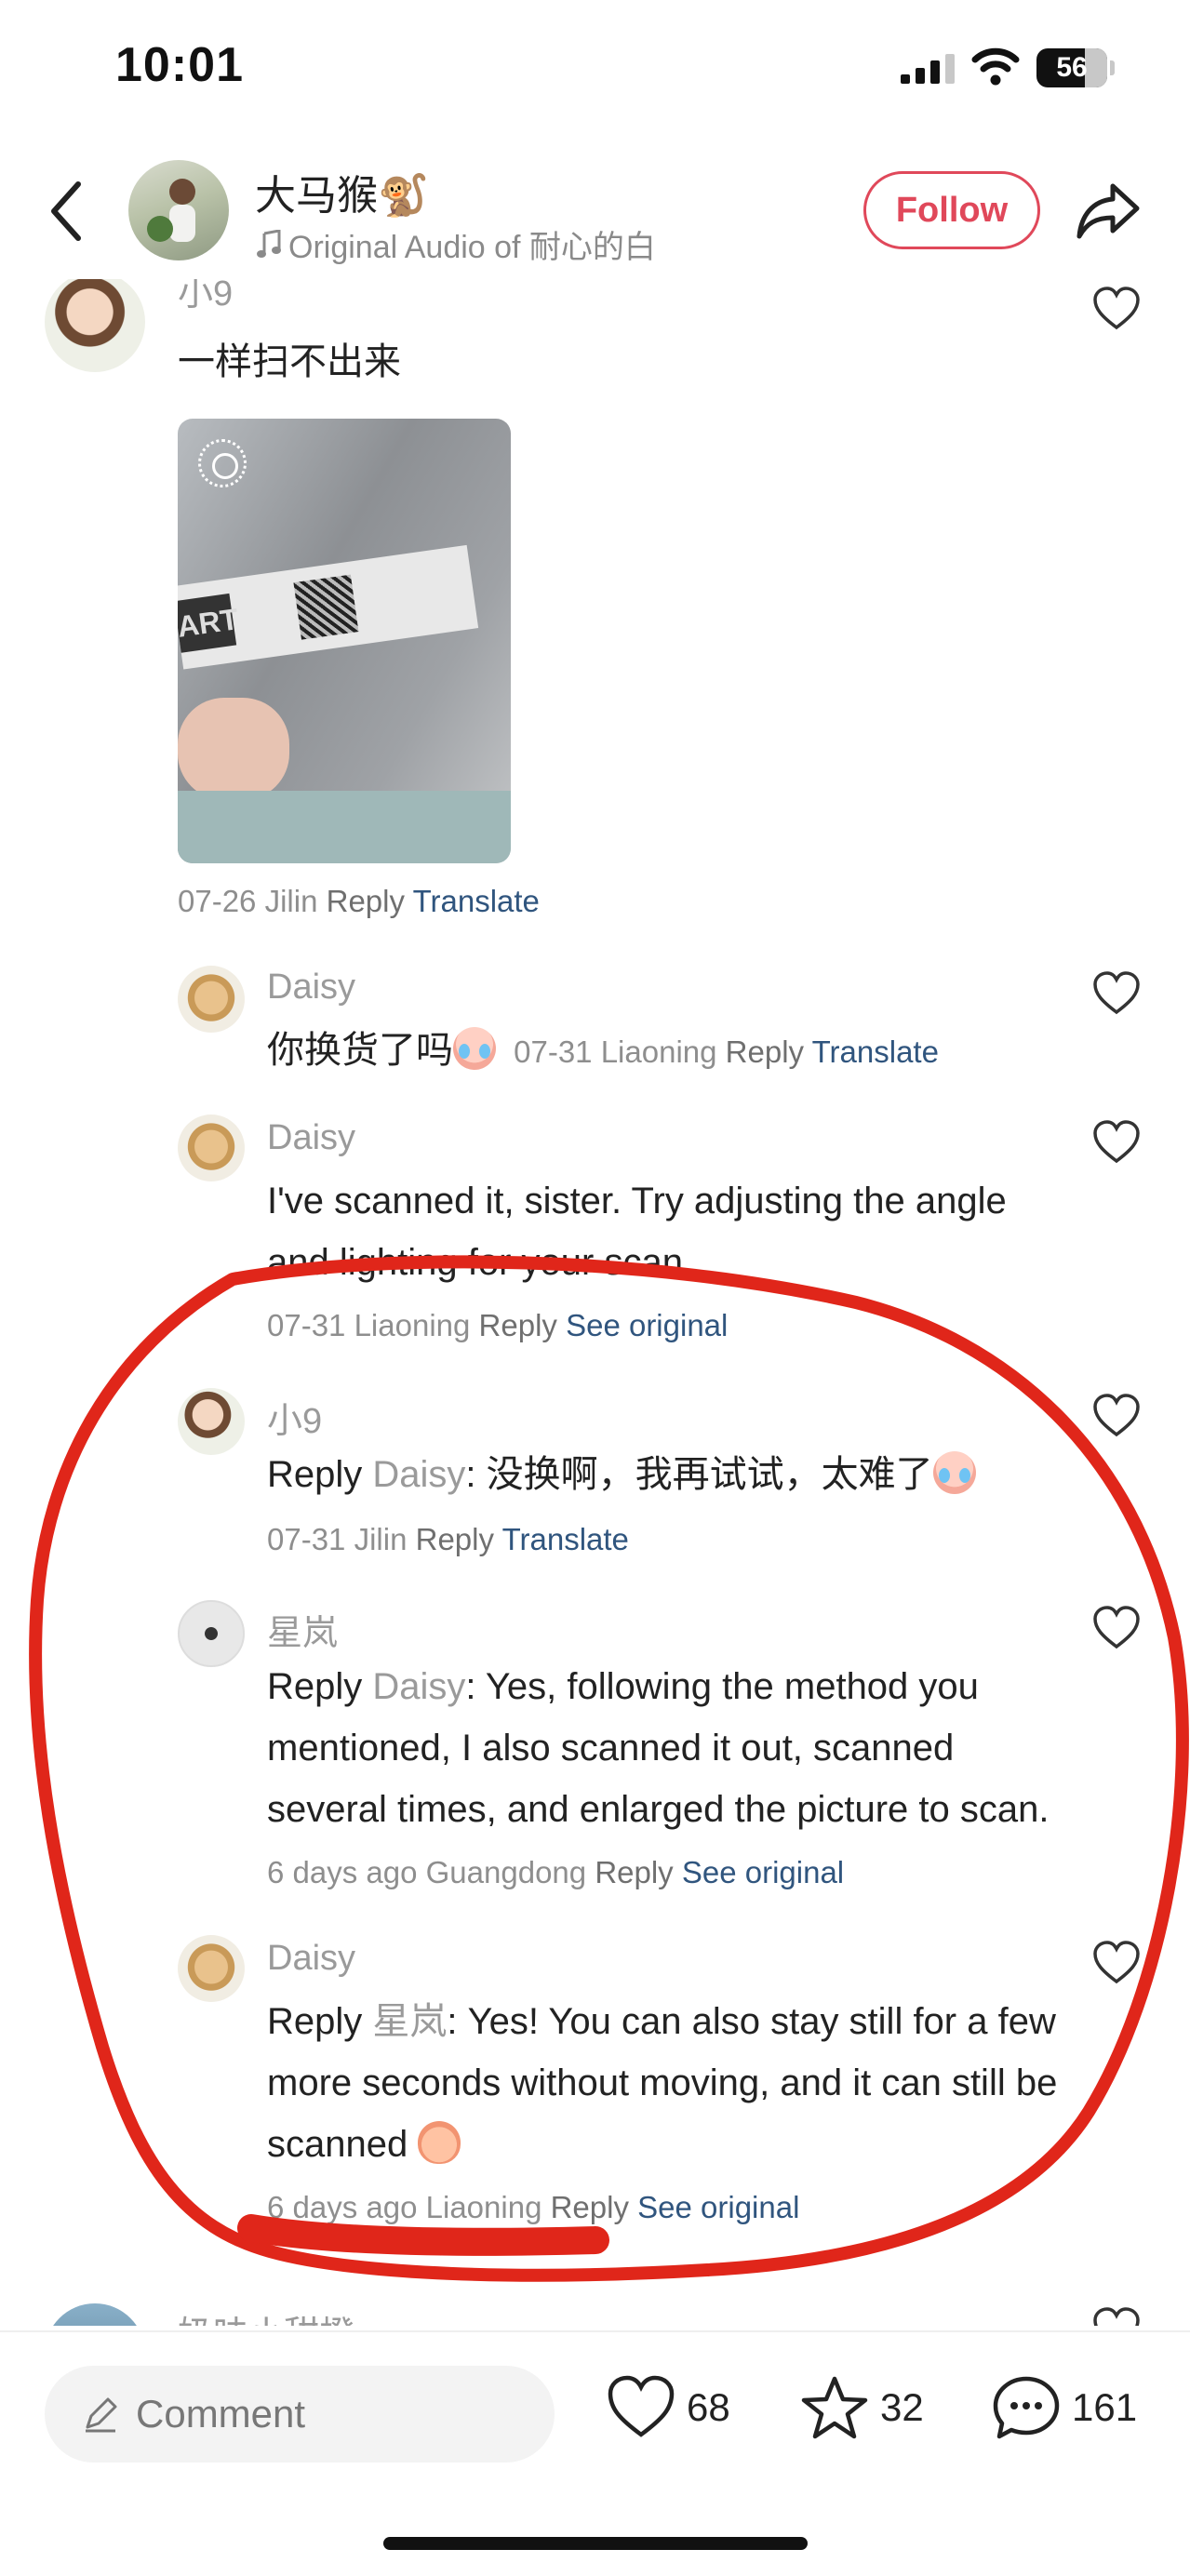 Image resolution: width=1190 pixels, height=2576 pixels. Describe the element at coordinates (506, 1872) in the screenshot. I see `comment-location: Guangdong` at that location.